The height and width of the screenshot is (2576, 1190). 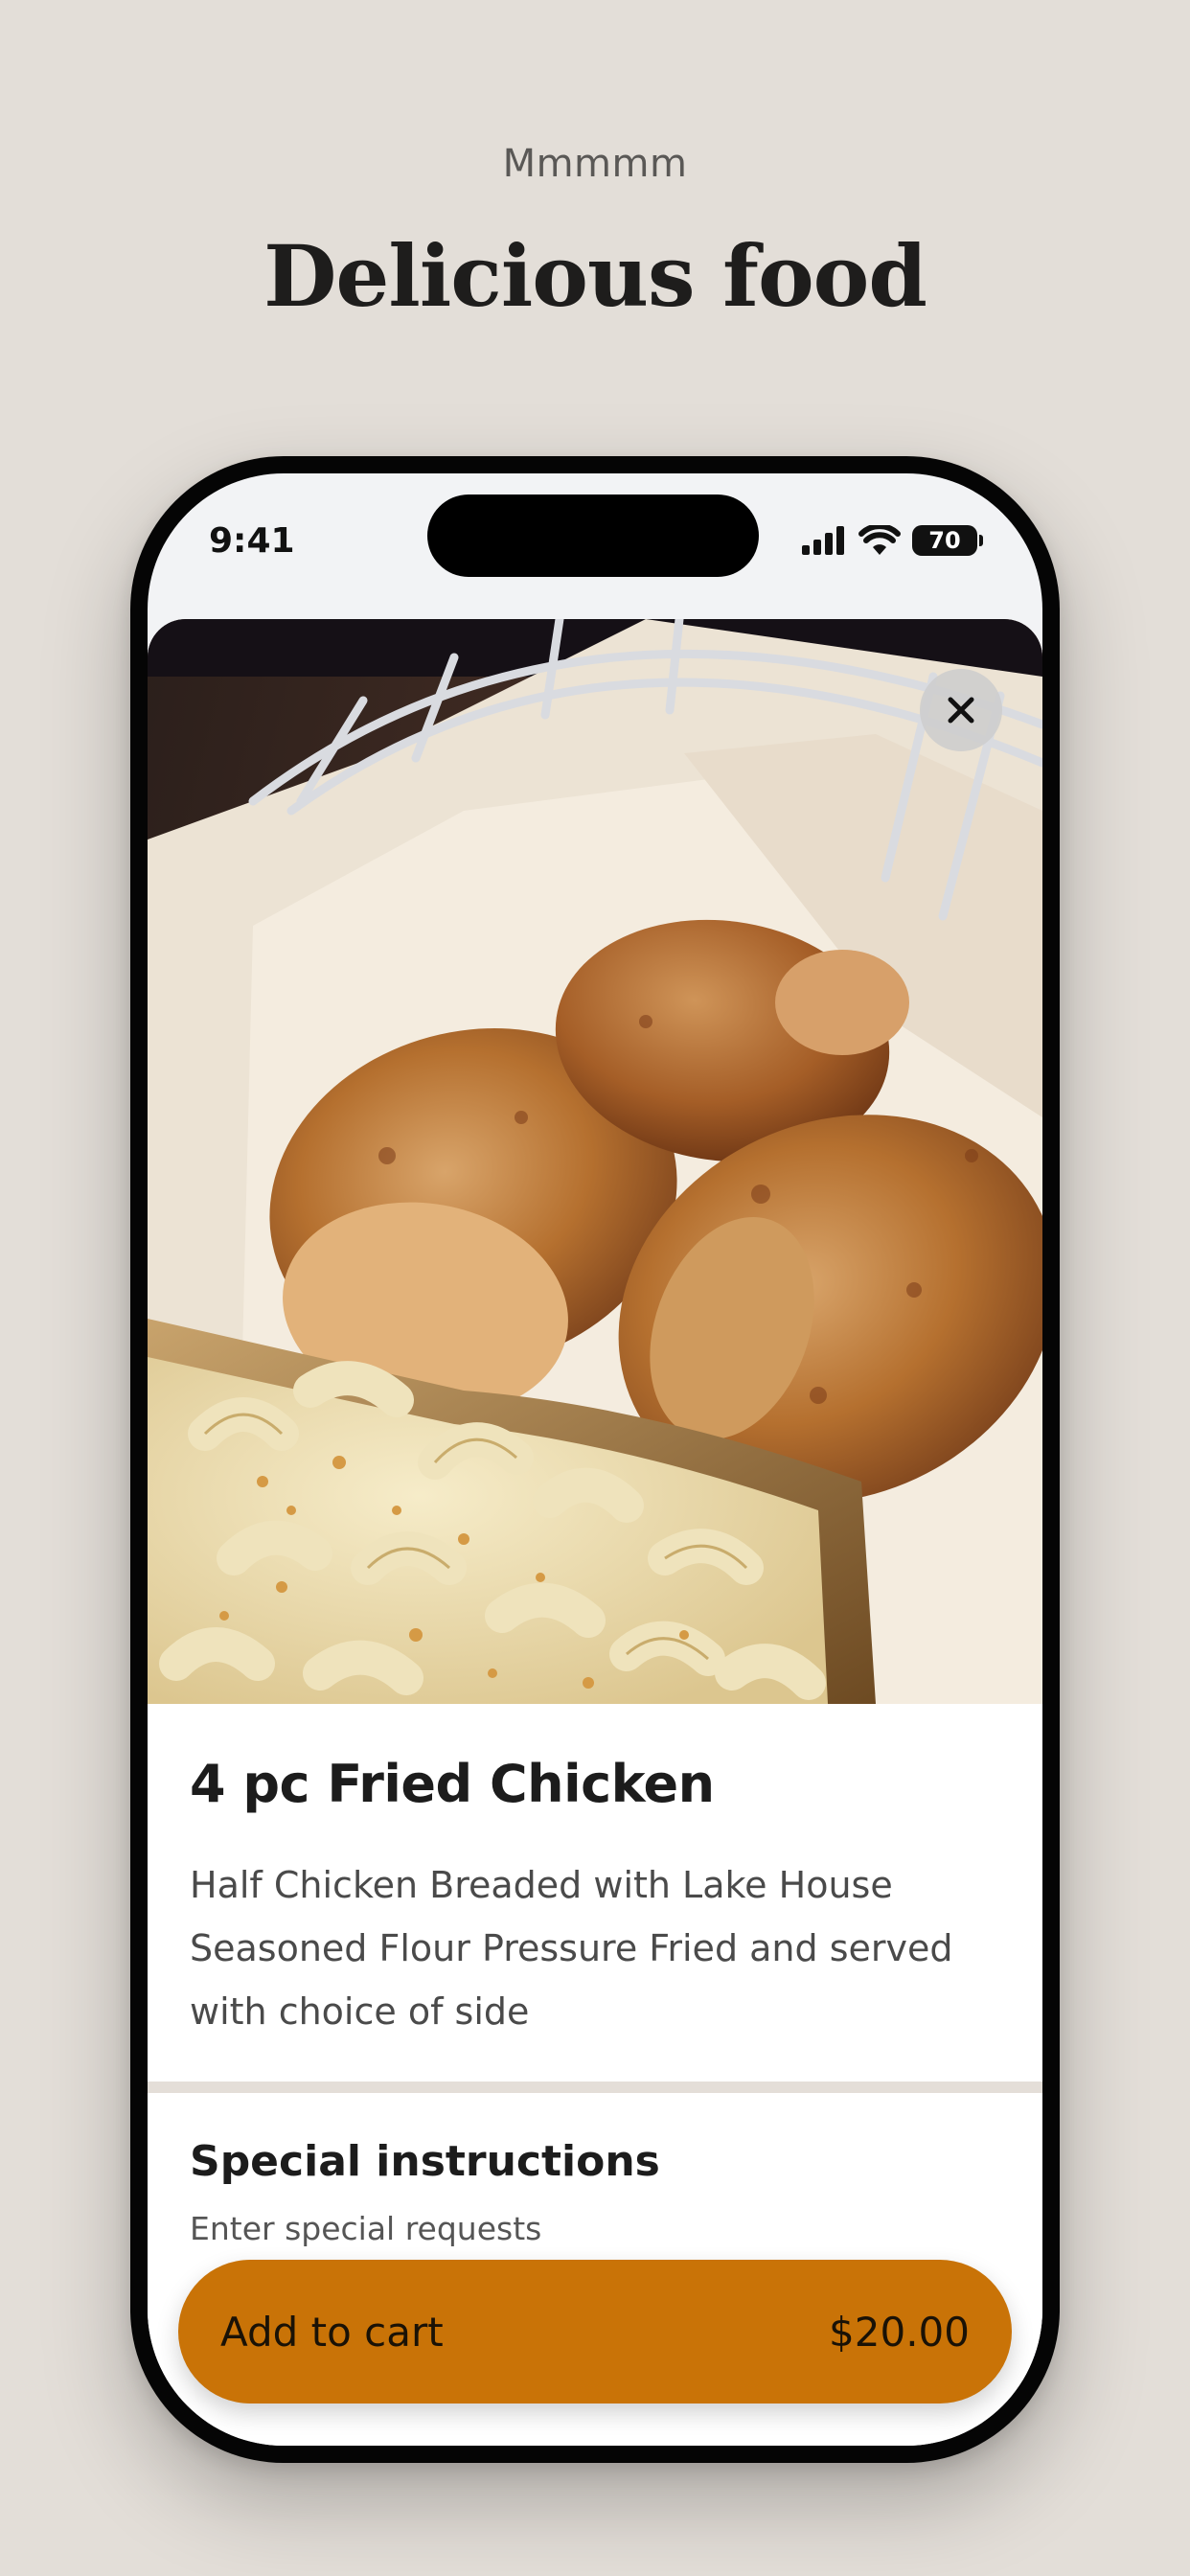 What do you see at coordinates (900, 2332) in the screenshot?
I see `cart-price: $20.00` at bounding box center [900, 2332].